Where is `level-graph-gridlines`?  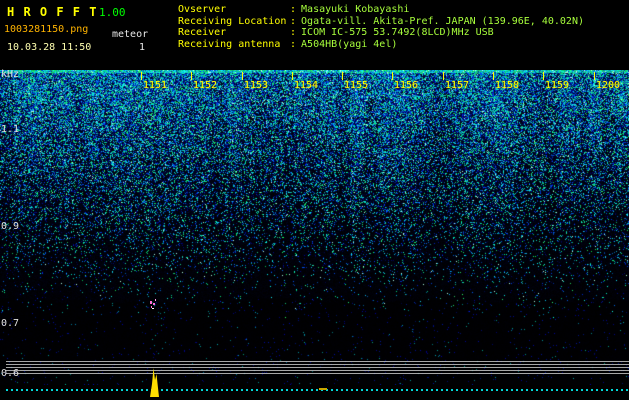
level-graph-gridlines is located at coordinates (317, 368).